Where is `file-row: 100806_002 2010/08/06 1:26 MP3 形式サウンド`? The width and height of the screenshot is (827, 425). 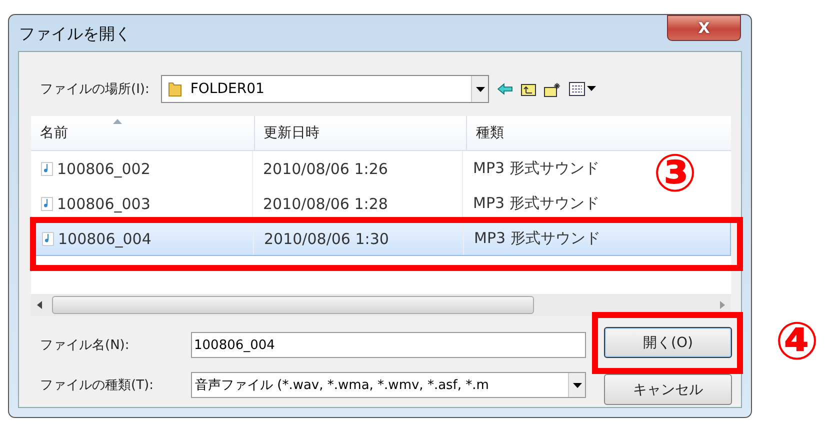
file-row: 100806_002 2010/08/06 1:26 MP3 形式サウンド is located at coordinates (332, 168).